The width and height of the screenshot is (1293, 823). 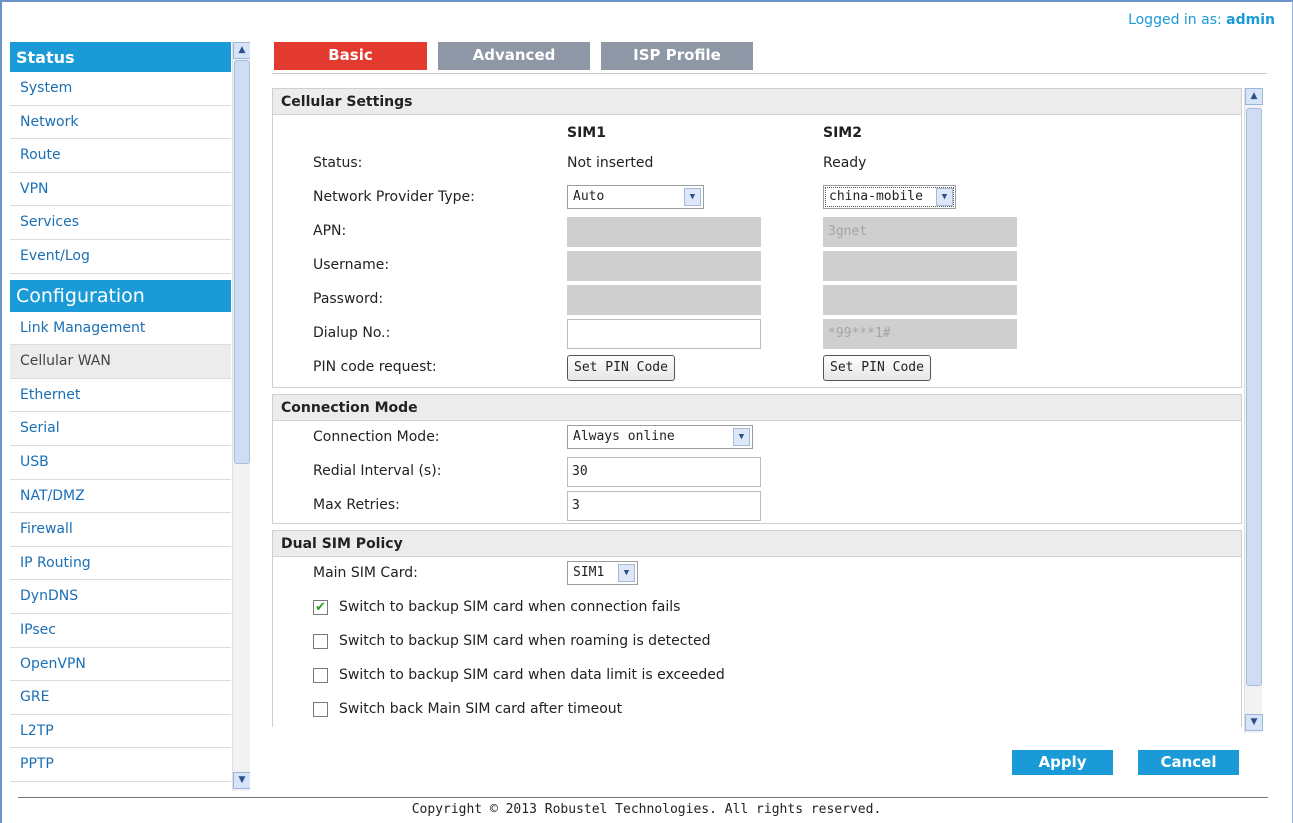 I want to click on sim1-provider-select: Auto ▼, so click(x=635, y=197).